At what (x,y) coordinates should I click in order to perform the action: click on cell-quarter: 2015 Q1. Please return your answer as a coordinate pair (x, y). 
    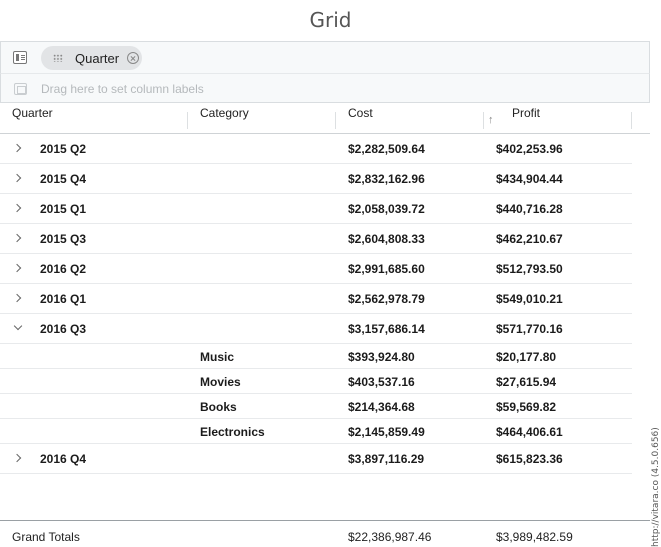
    Looking at the image, I should click on (63, 209).